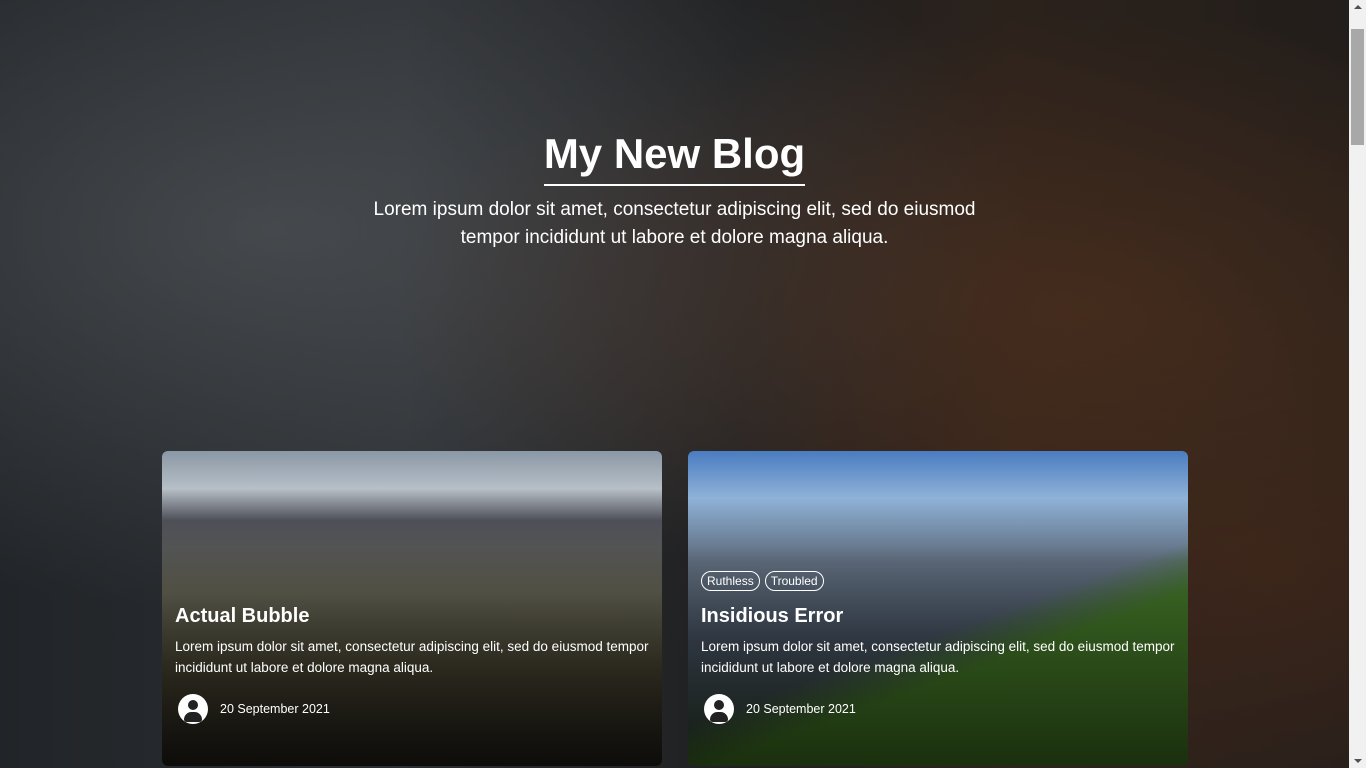  Describe the element at coordinates (674, 158) in the screenshot. I see `page-title: My New Blog` at that location.